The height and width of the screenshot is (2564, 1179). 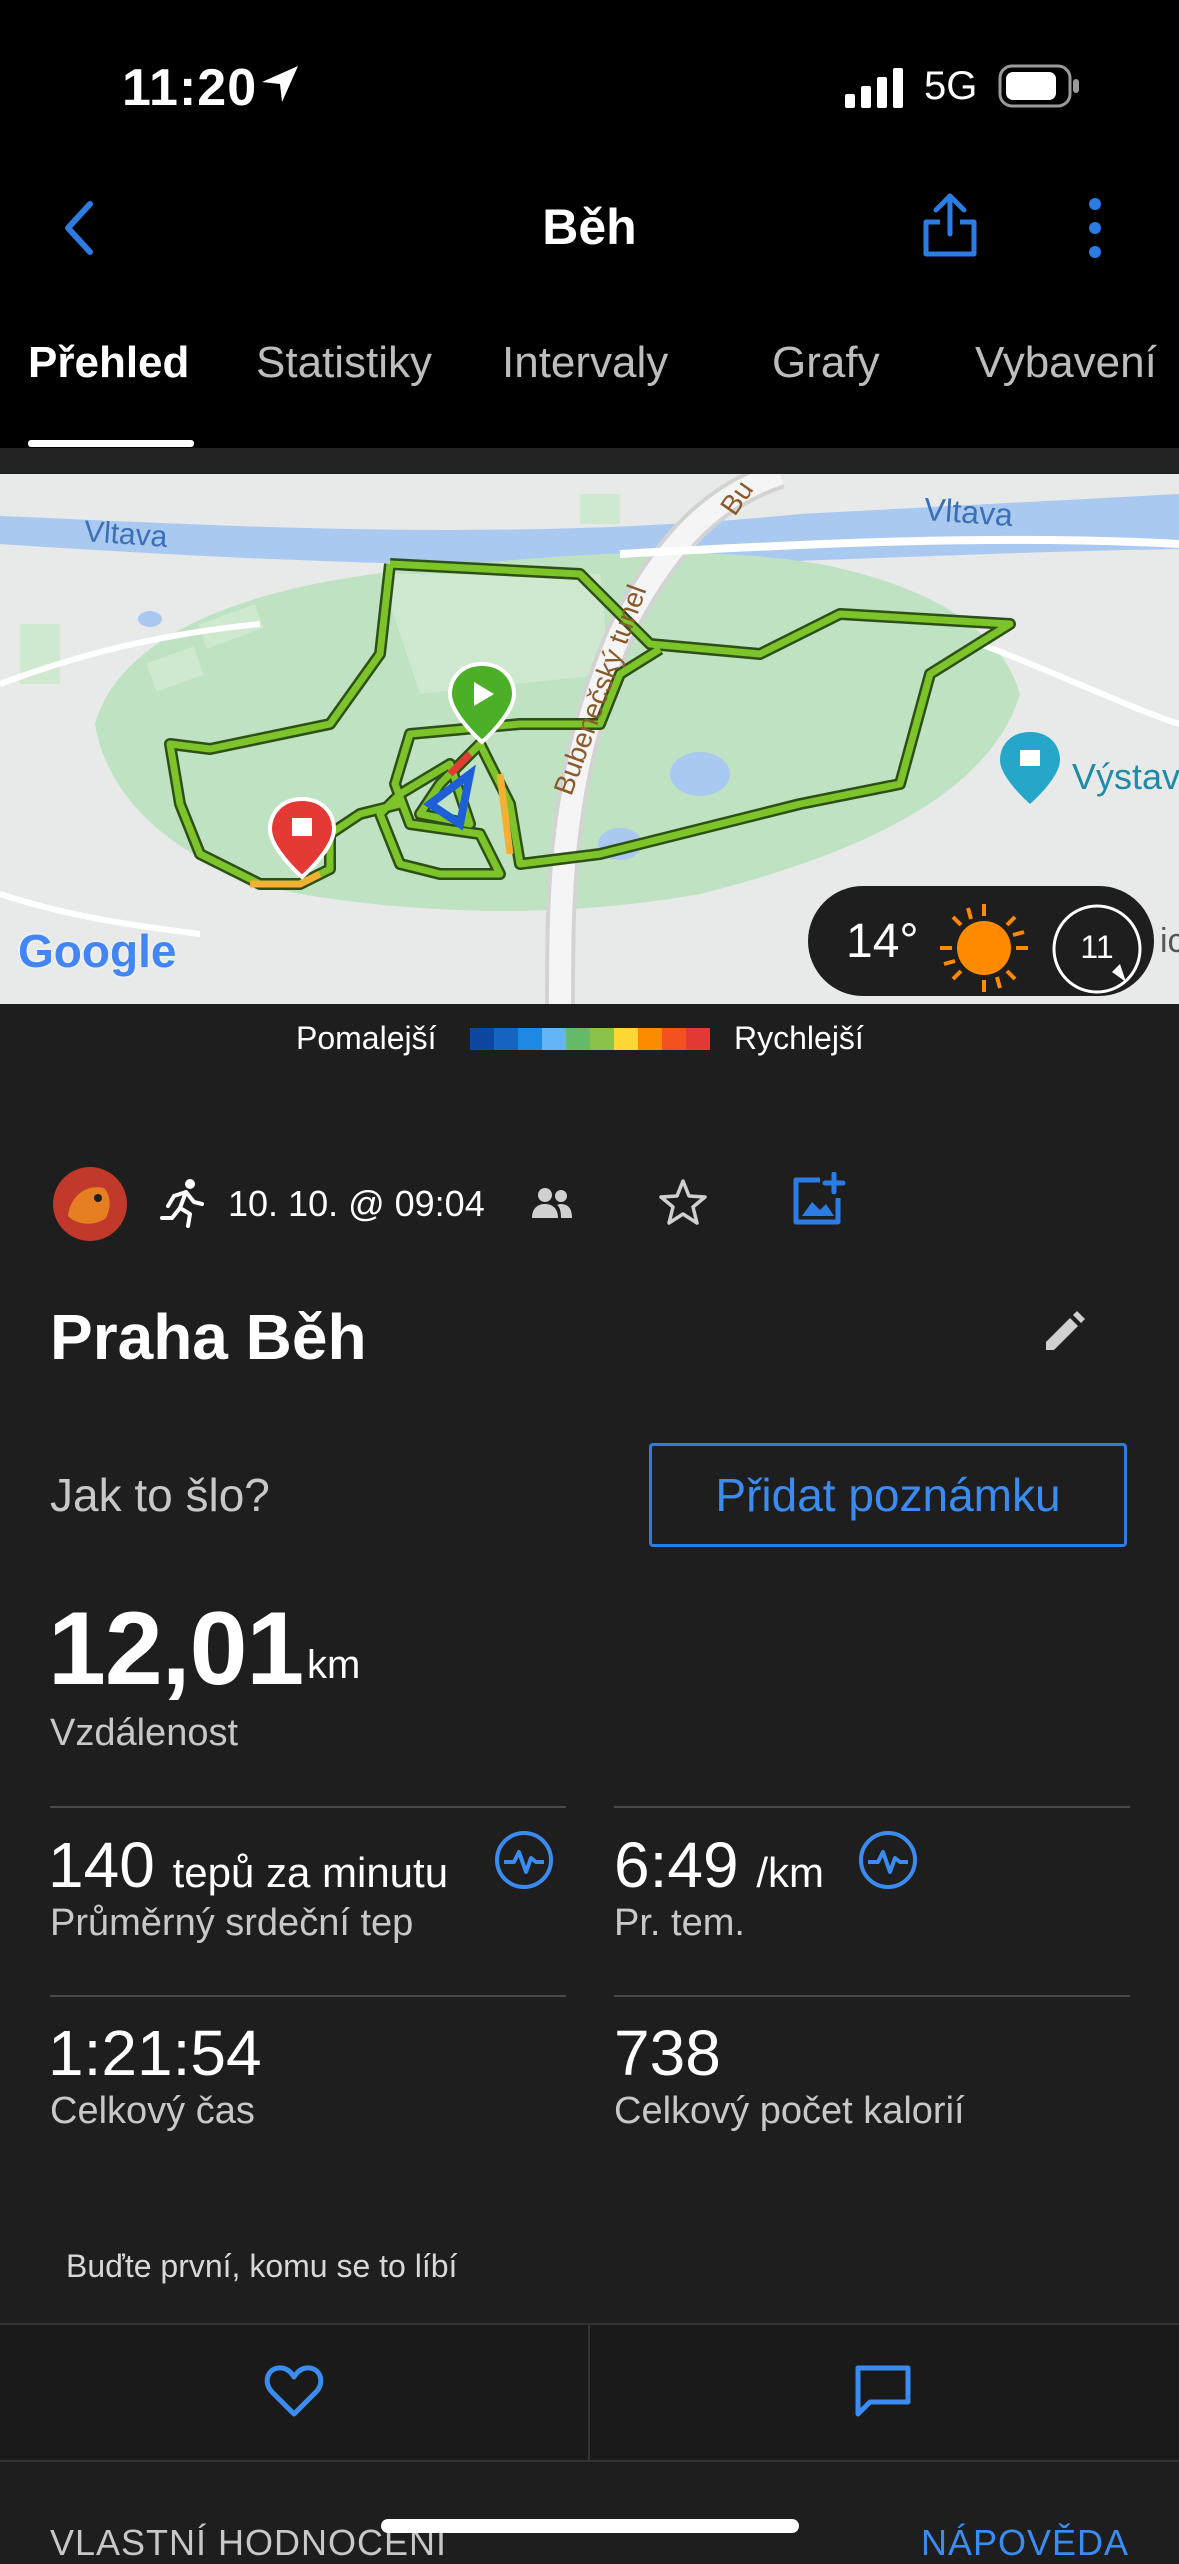 I want to click on avatar, so click(x=90, y=1204).